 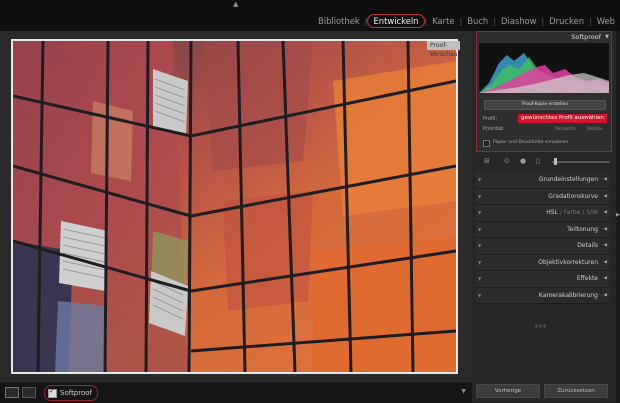 I want to click on softproof-toggle: Softproof, so click(x=71, y=393).